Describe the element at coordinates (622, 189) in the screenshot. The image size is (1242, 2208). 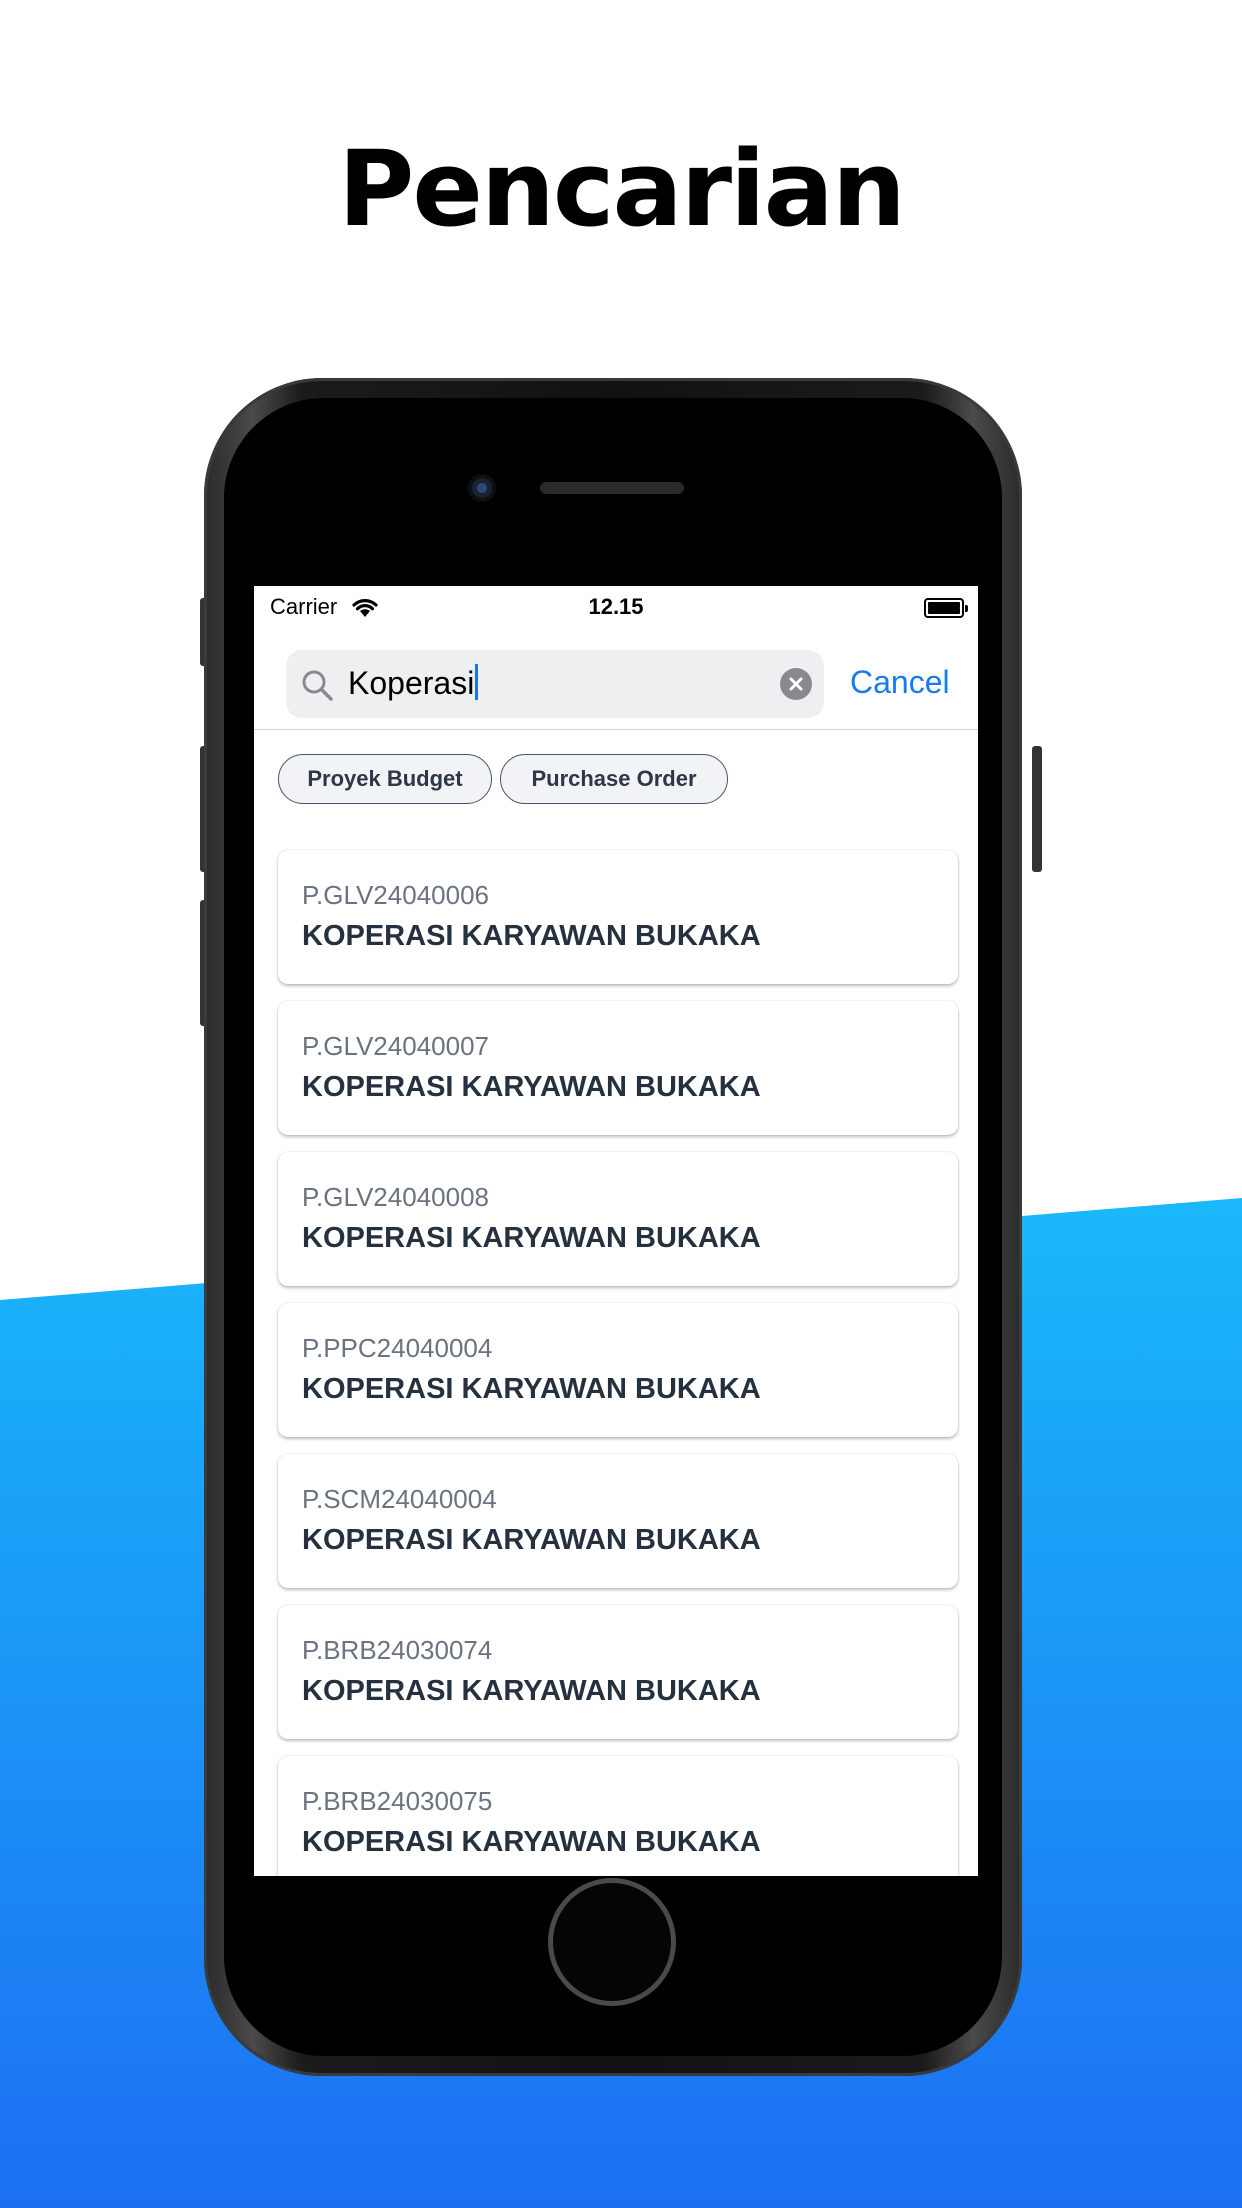
I see `page-headline: Pencarian` at that location.